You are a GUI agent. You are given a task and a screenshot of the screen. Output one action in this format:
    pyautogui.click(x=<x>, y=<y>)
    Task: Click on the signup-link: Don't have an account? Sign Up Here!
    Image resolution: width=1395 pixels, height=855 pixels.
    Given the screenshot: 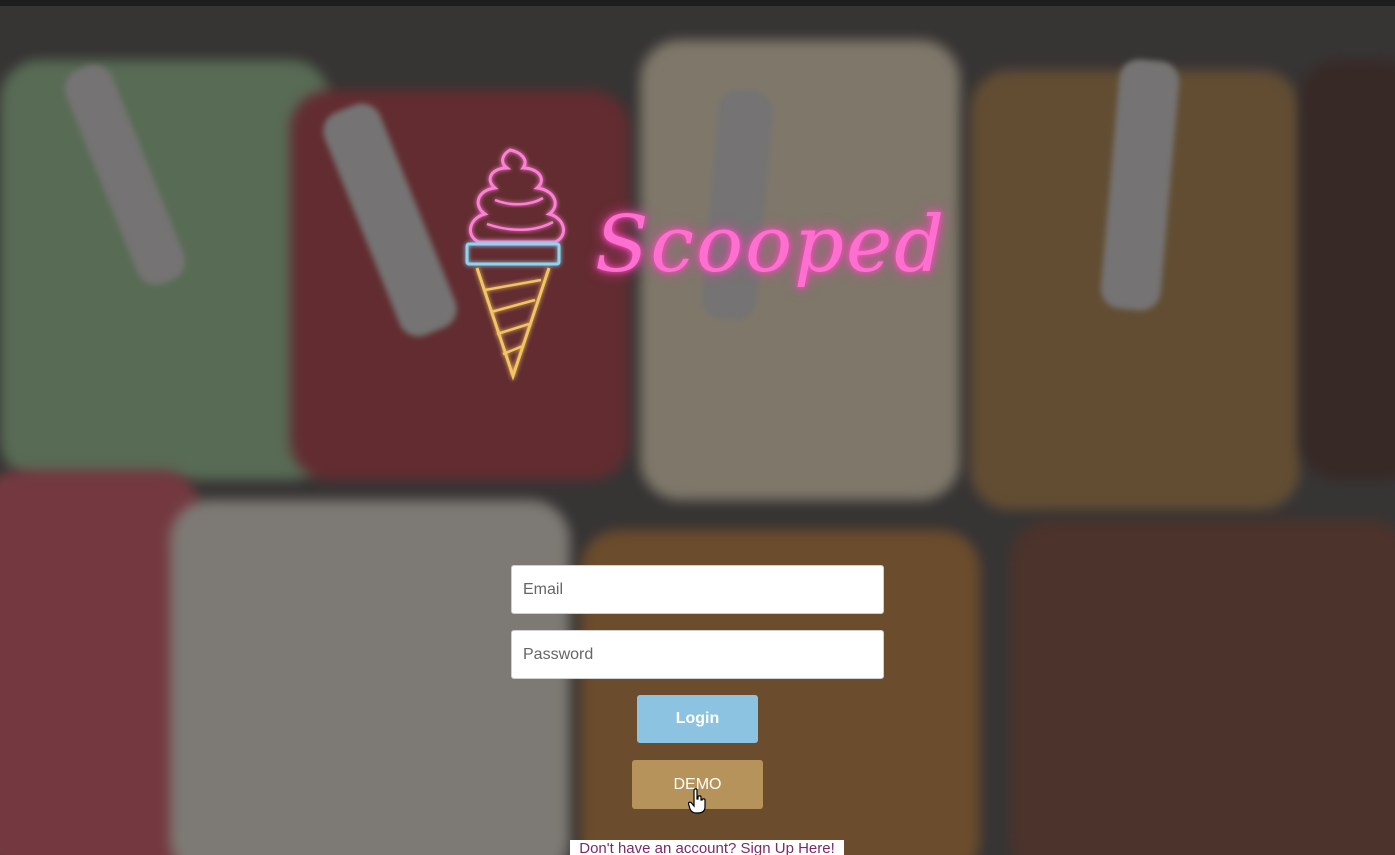 What is the action you would take?
    pyautogui.click(x=707, y=847)
    